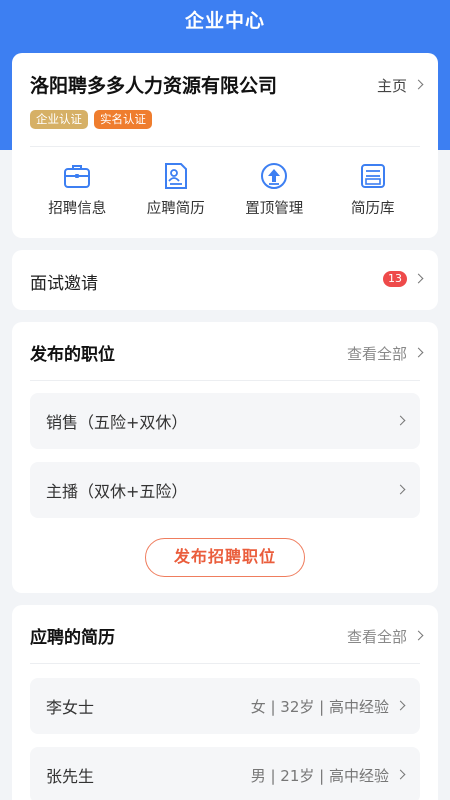 This screenshot has height=800, width=450. Describe the element at coordinates (123, 119) in the screenshot. I see `realname-verified-badge: 实名认证` at that location.